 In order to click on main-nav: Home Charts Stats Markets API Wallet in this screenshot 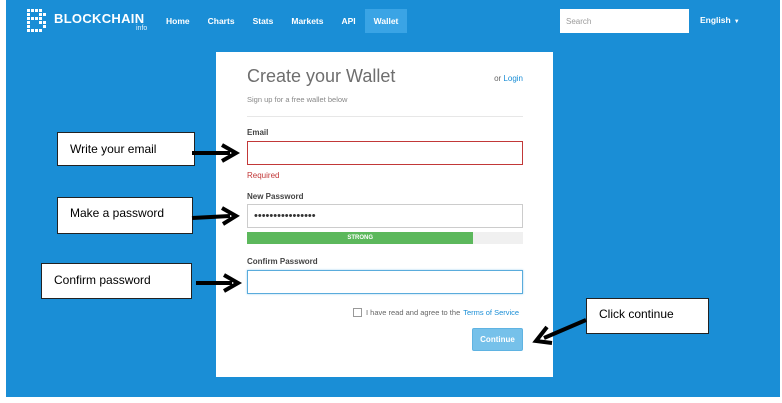, I will do `click(282, 21)`.